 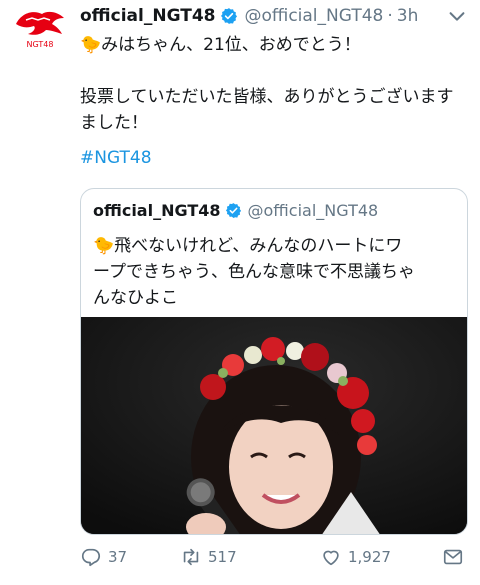 I want to click on chevron-down-icon, so click(x=457, y=16).